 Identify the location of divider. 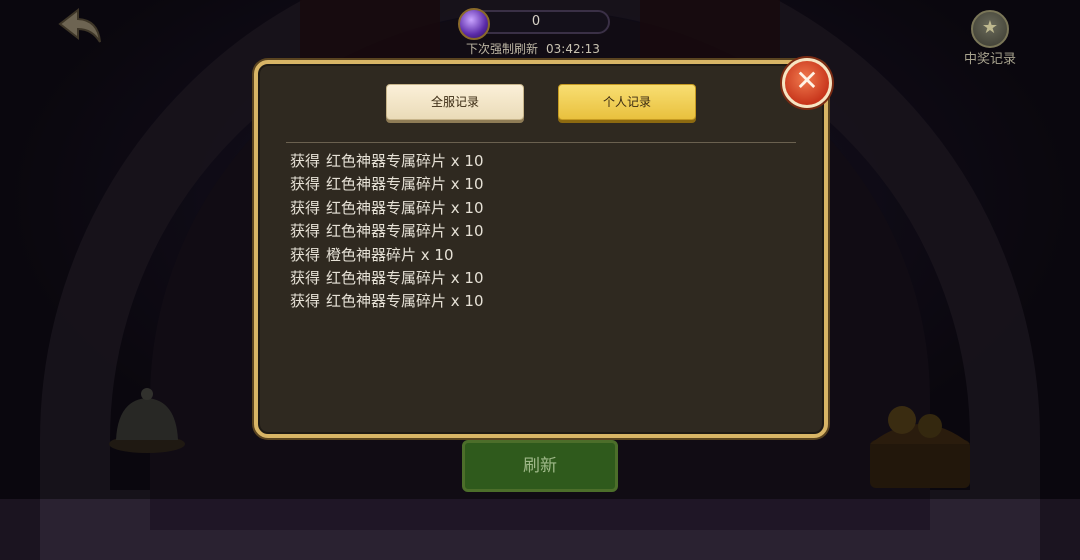
(541, 142).